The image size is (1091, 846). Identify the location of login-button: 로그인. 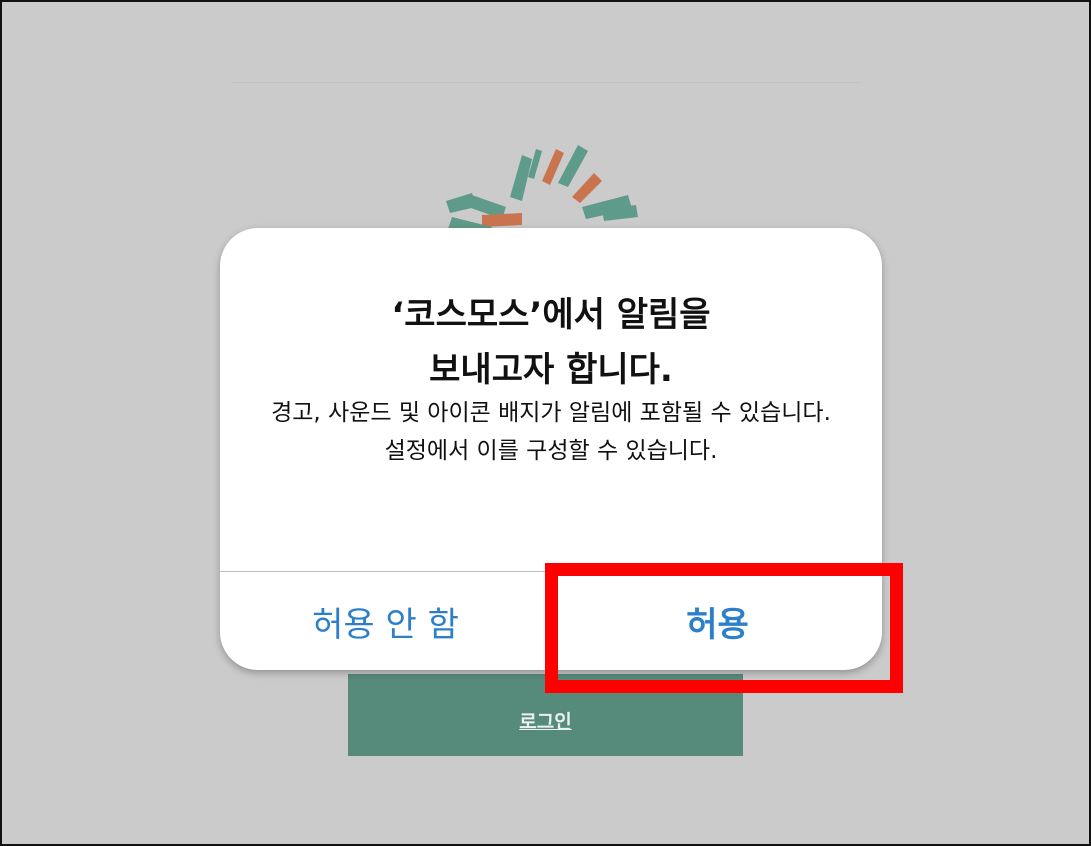
(545, 715).